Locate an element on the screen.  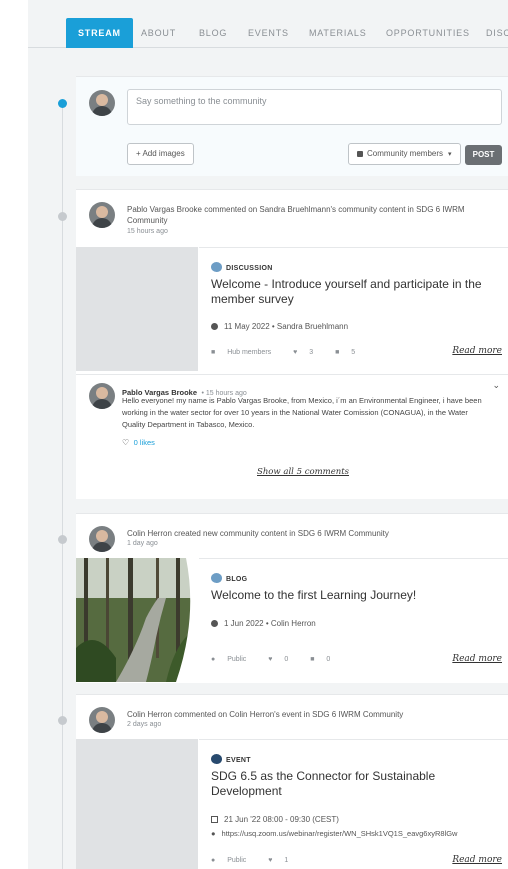
visibility-select: Community members ▾ is located at coordinates (404, 154).